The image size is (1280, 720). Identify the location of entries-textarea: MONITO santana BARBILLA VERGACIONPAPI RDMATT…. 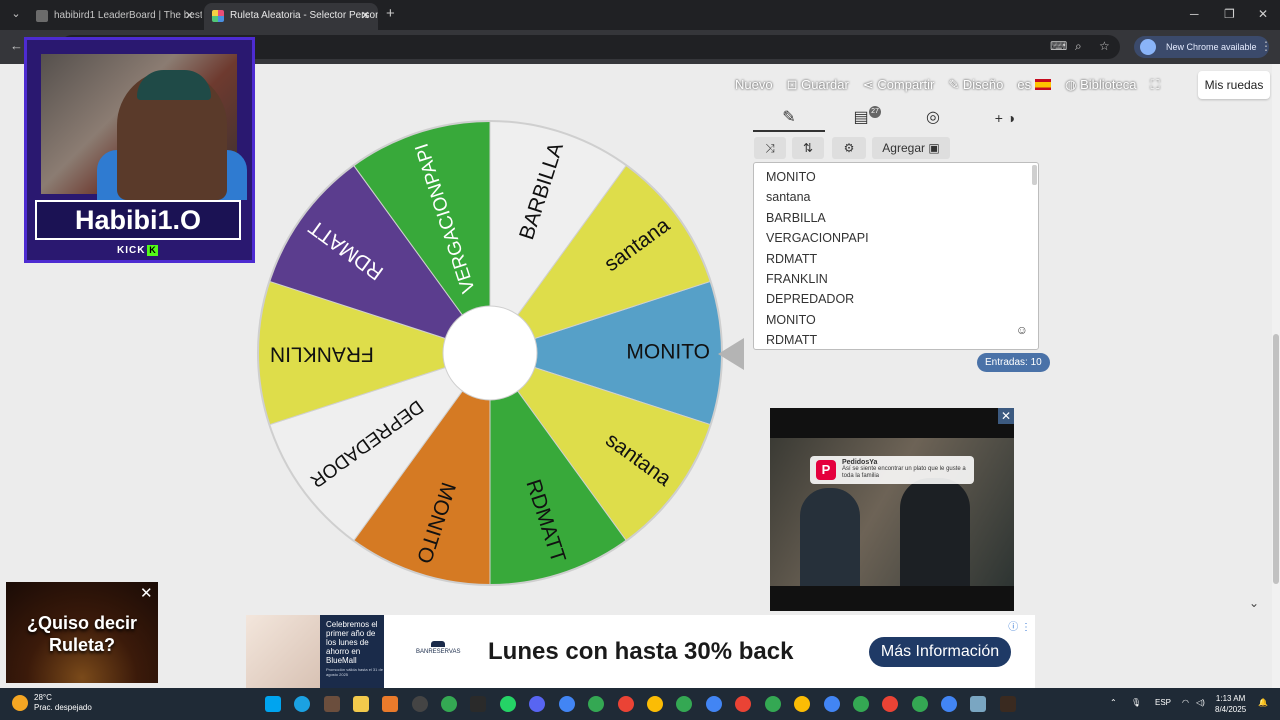
(896, 256).